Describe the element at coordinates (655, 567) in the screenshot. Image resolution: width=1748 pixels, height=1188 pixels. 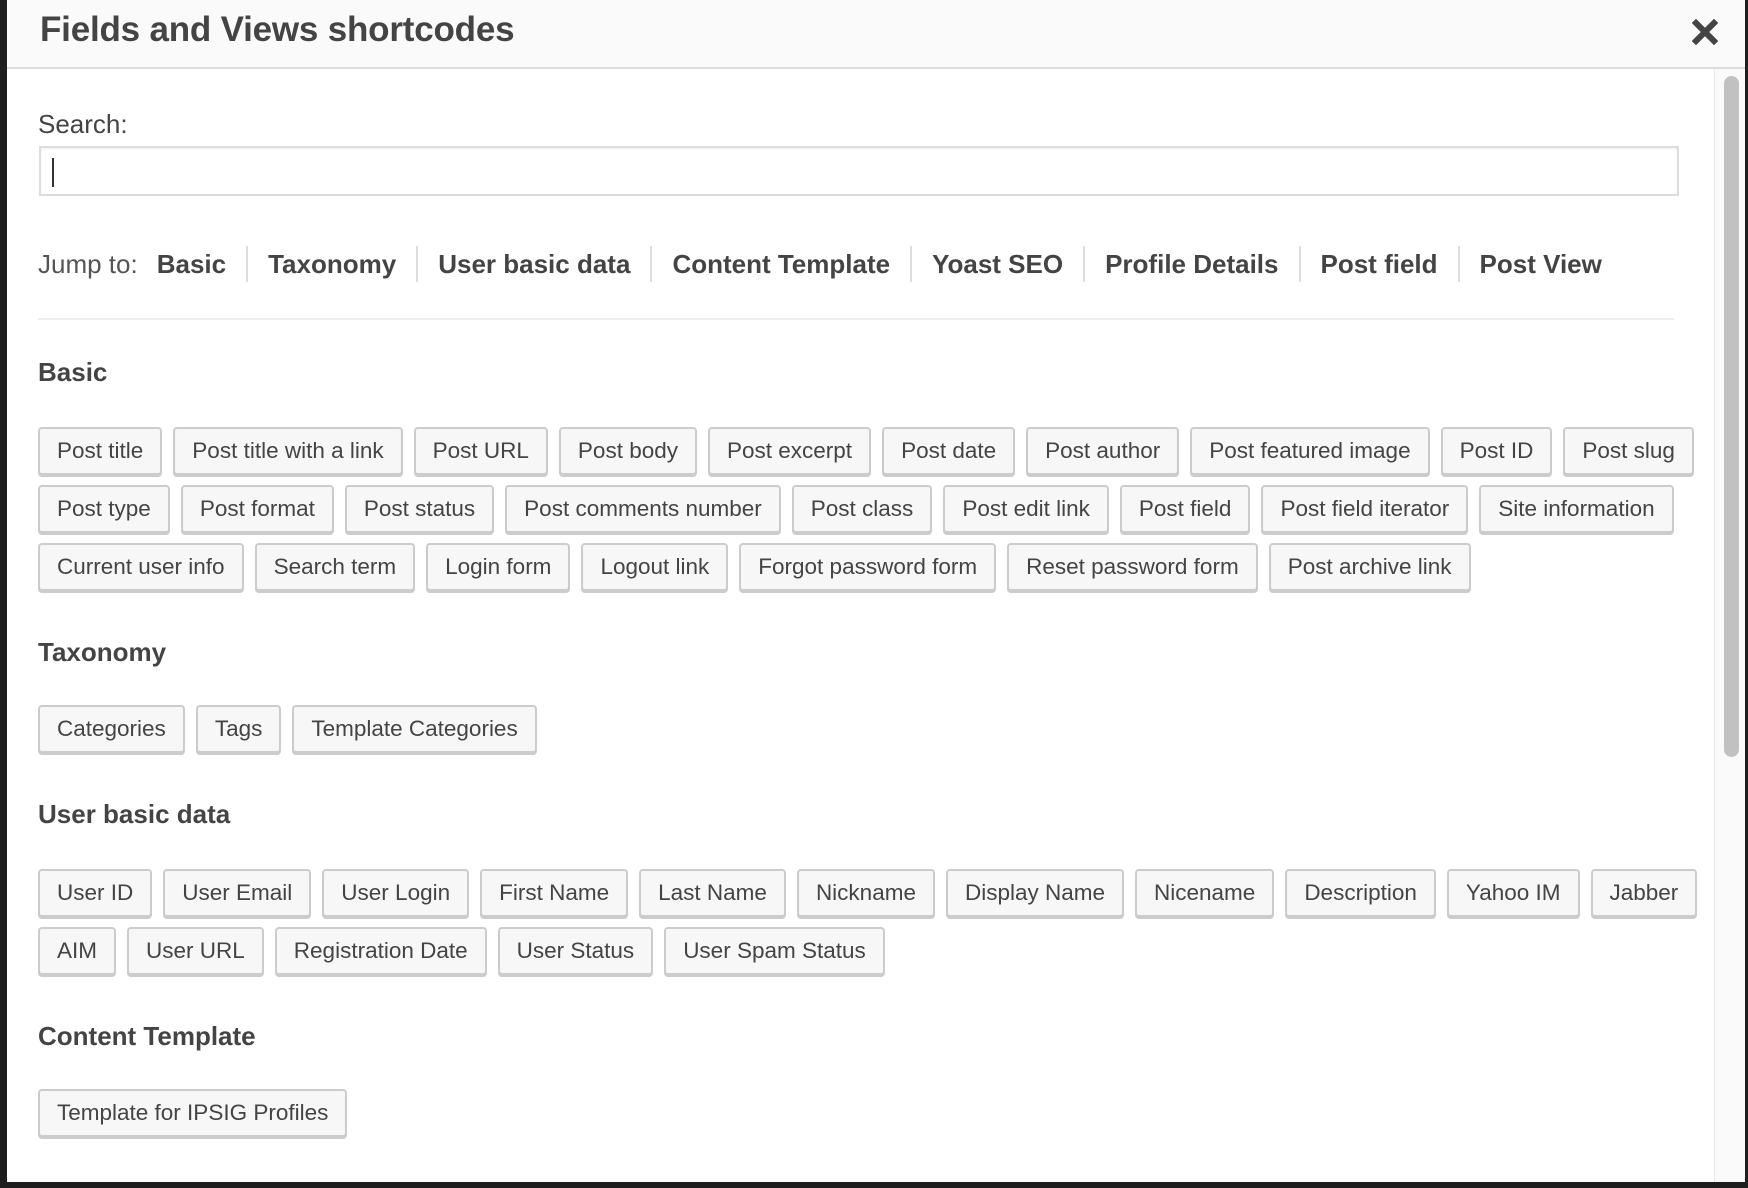
I see `shortcode-button-logout-link: Logout link` at that location.